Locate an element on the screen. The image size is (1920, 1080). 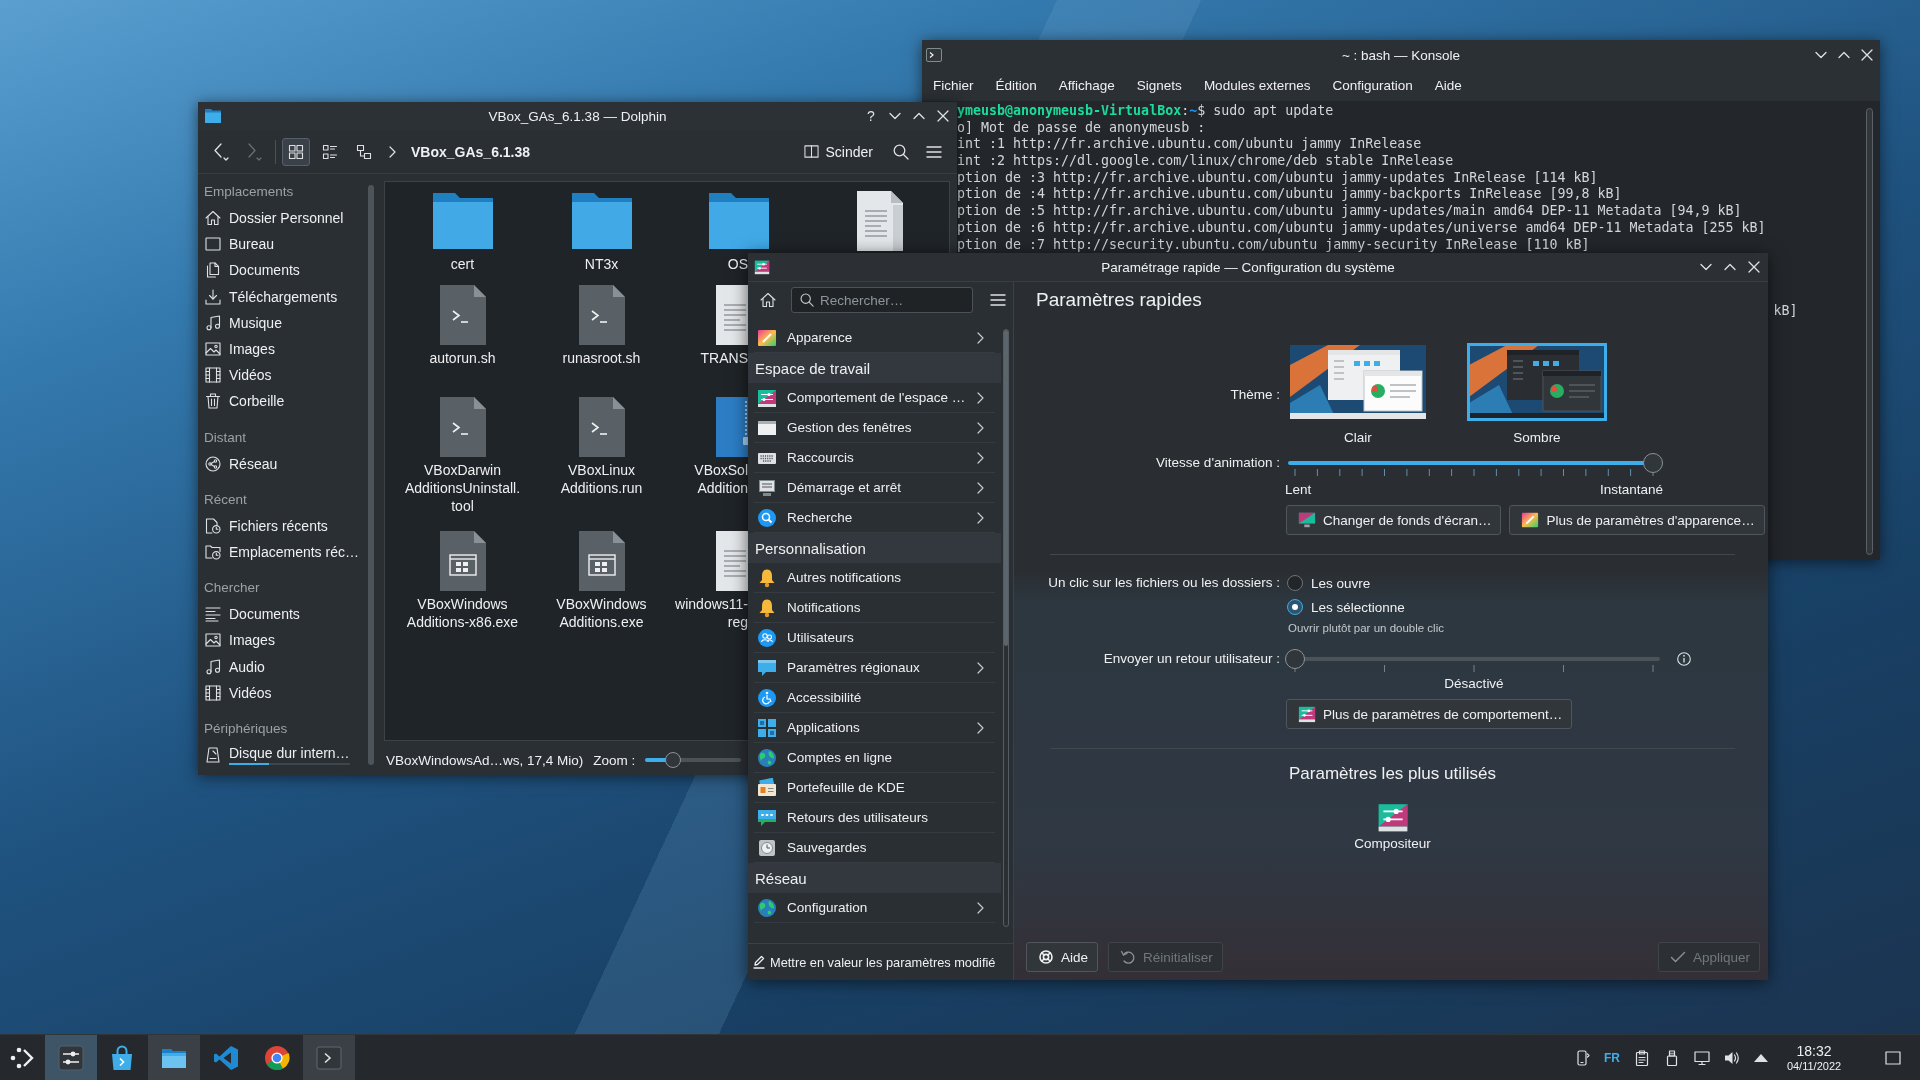
search-icon is located at coordinates (901, 151).